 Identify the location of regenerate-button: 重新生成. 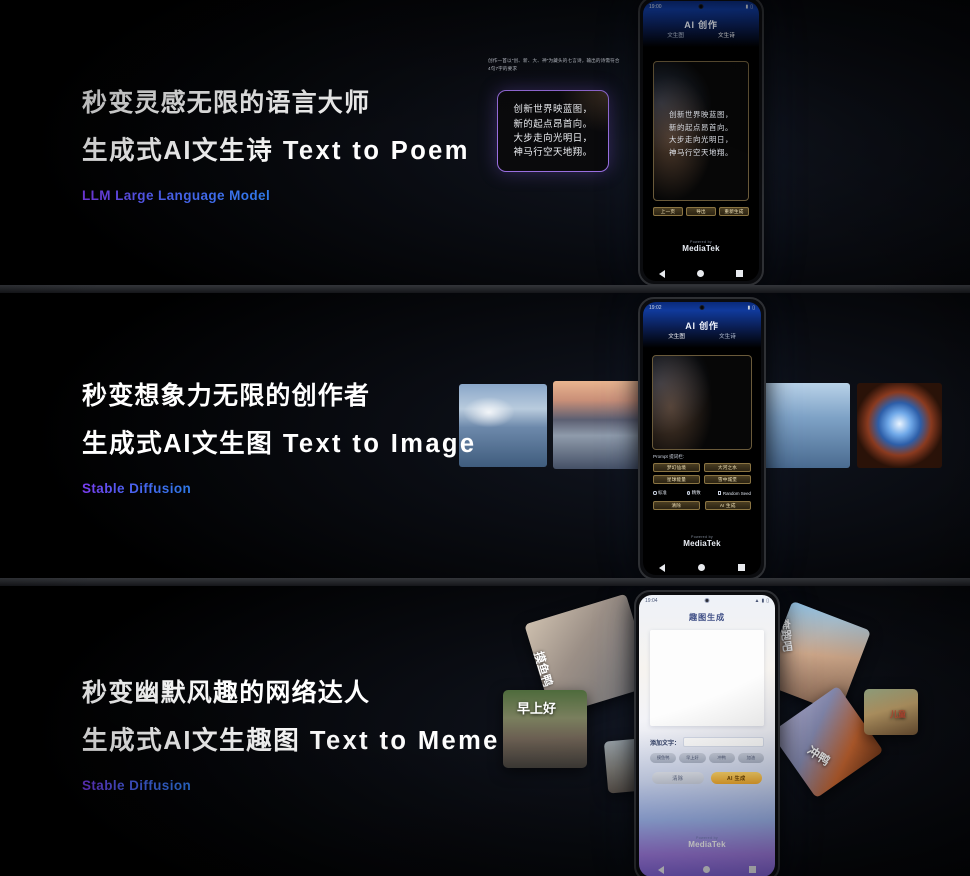
(734, 211).